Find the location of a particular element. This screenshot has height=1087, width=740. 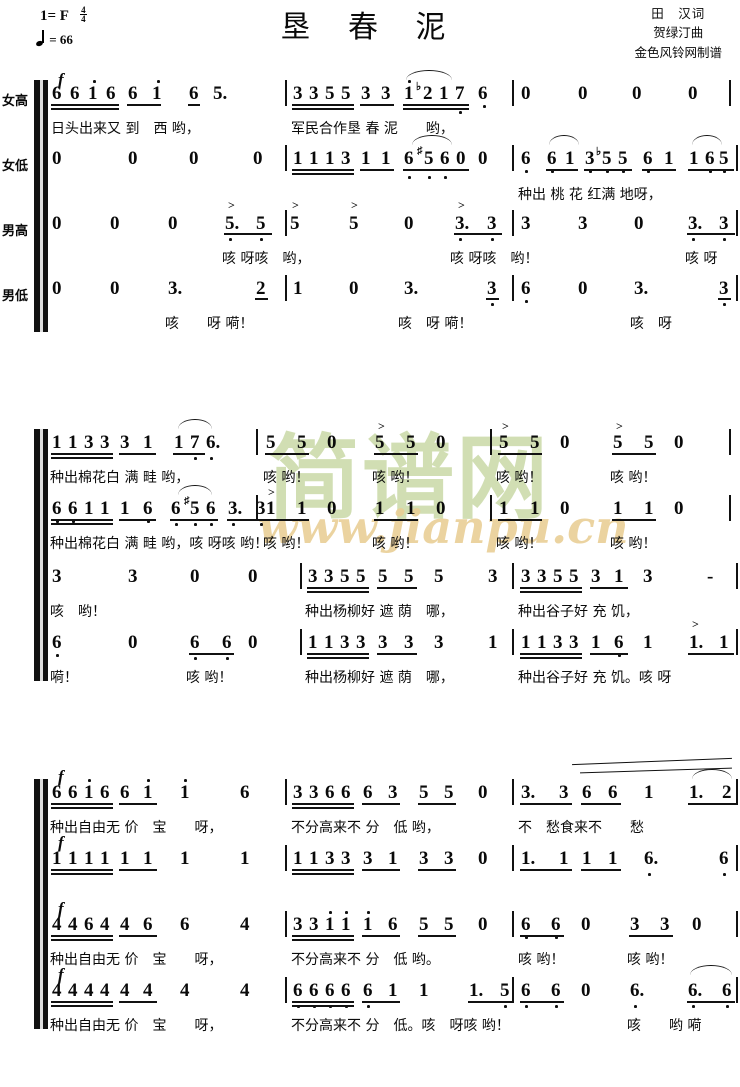

lyric: 不分高来不 分 低 哟， is located at coordinates (365, 828).